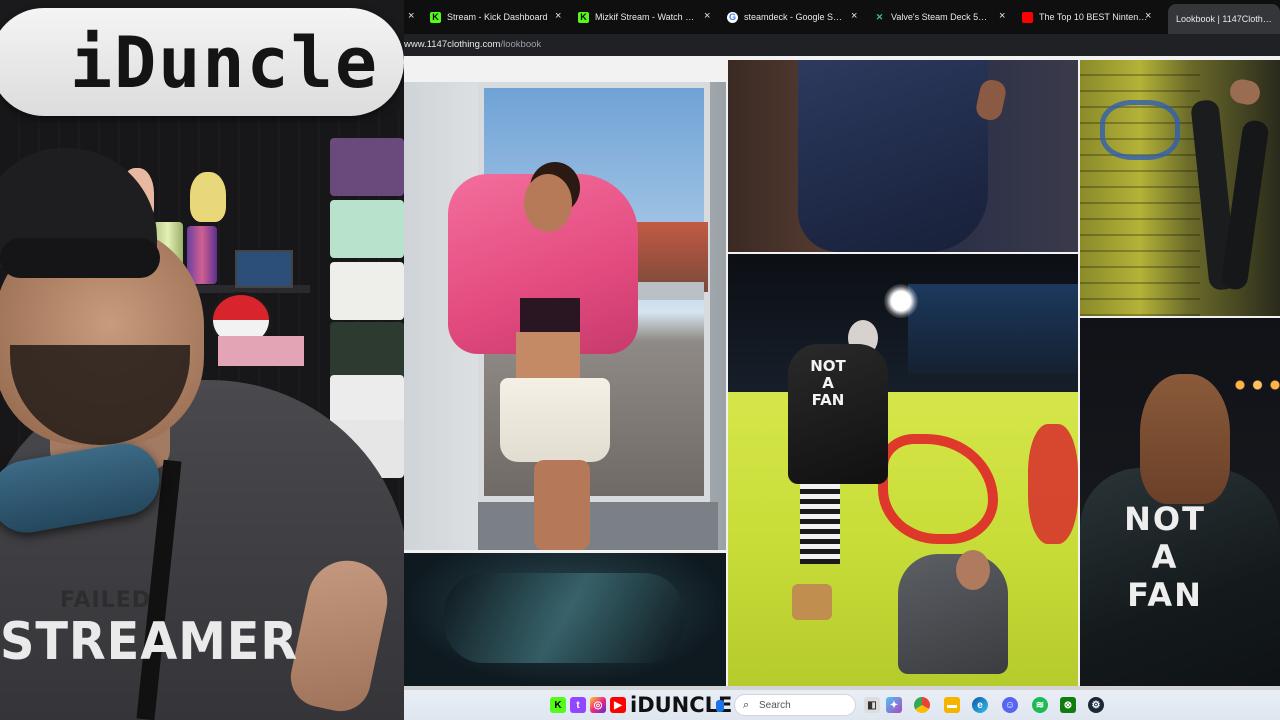 The height and width of the screenshot is (720, 1280). Describe the element at coordinates (578, 705) in the screenshot. I see `twitch-icon: t` at that location.